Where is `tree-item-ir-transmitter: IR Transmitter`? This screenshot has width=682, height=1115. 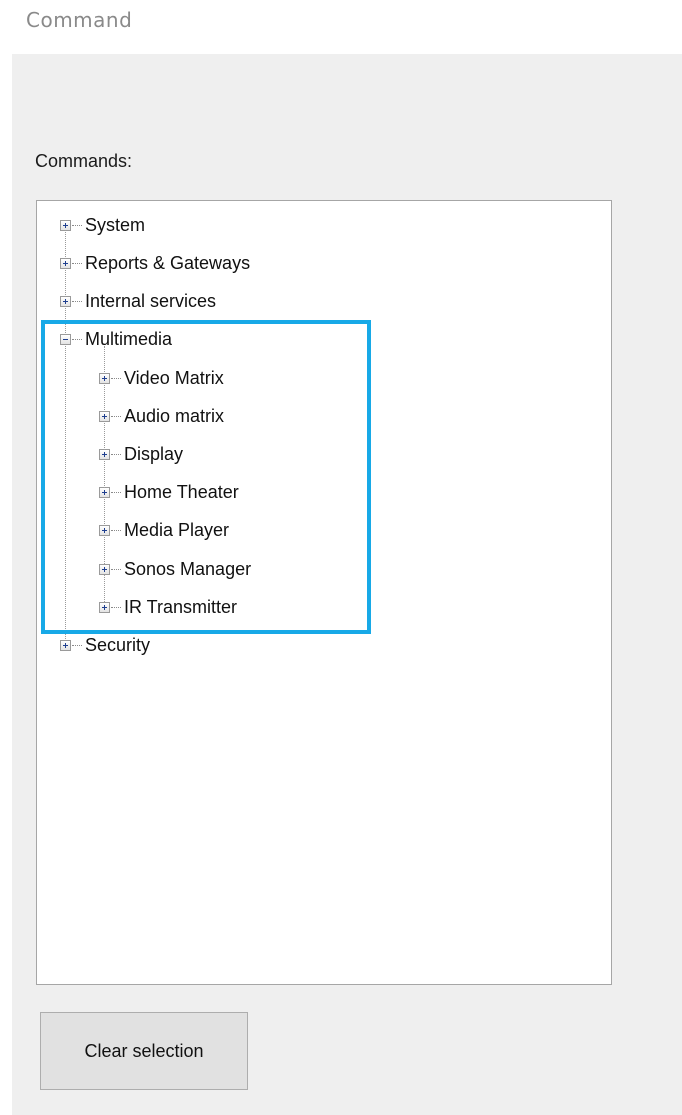 tree-item-ir-transmitter: IR Transmitter is located at coordinates (168, 607).